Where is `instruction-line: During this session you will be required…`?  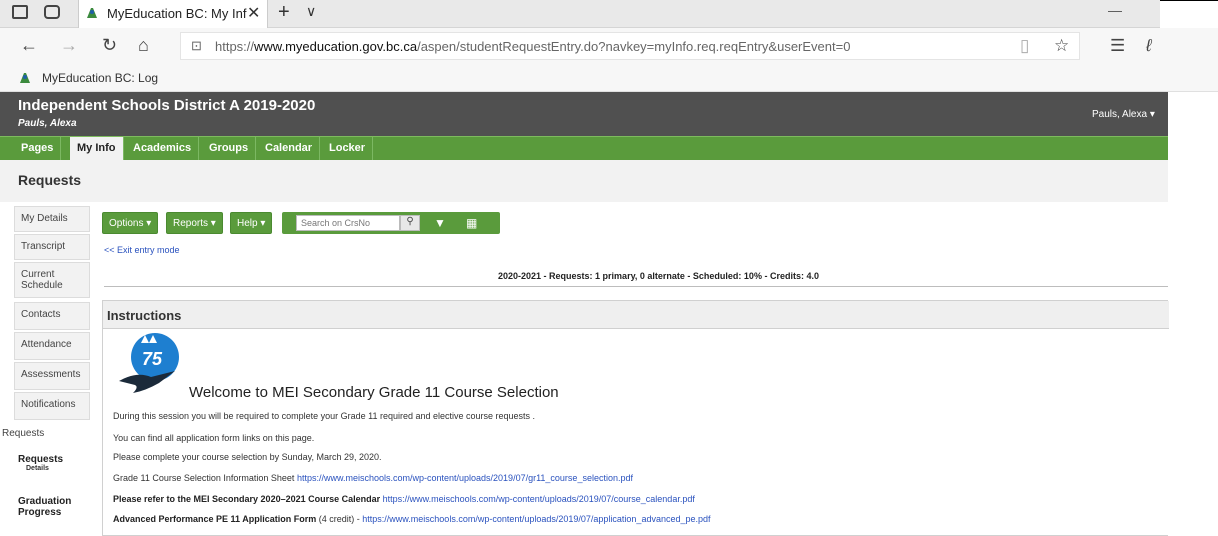
instruction-line: During this session you will be required… is located at coordinates (324, 416).